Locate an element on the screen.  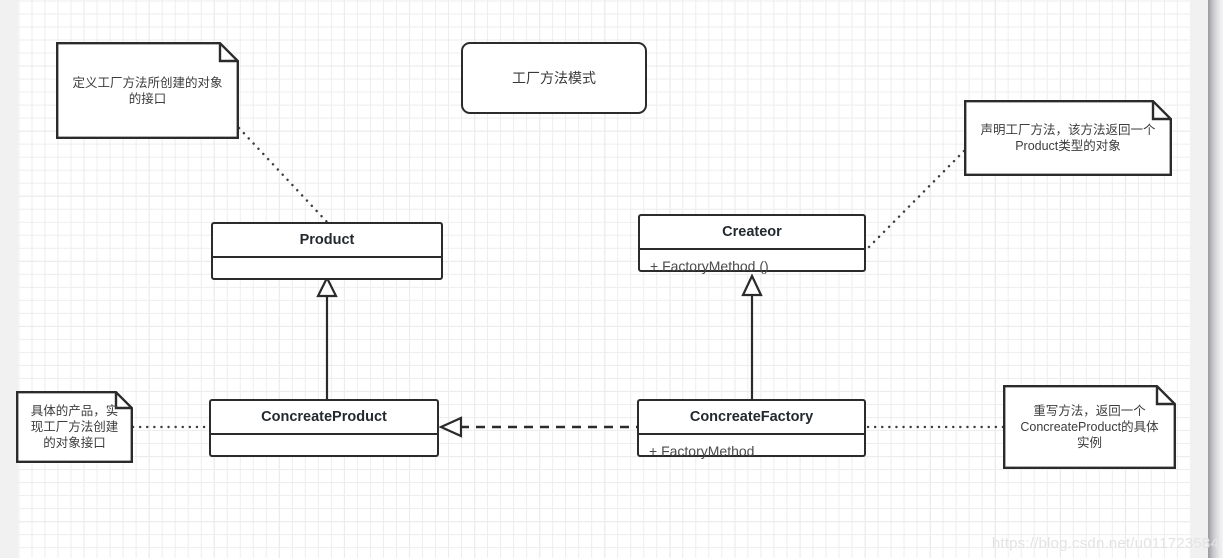
note-concreate-factory-text: 重写方法，返回一个 ConcreateProduct的具体 实例 is located at coordinates (1089, 427).